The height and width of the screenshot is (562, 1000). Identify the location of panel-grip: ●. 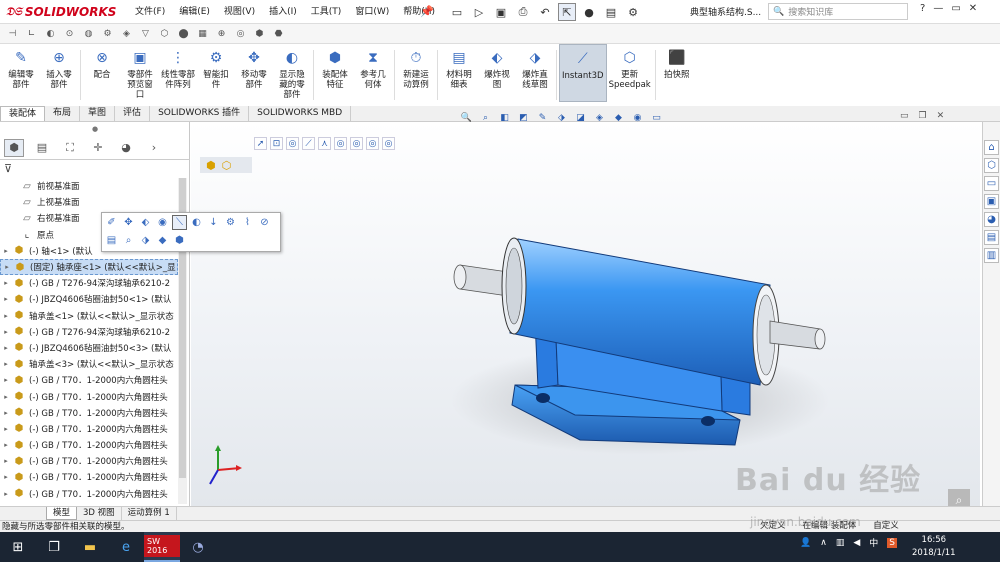
(95, 129).